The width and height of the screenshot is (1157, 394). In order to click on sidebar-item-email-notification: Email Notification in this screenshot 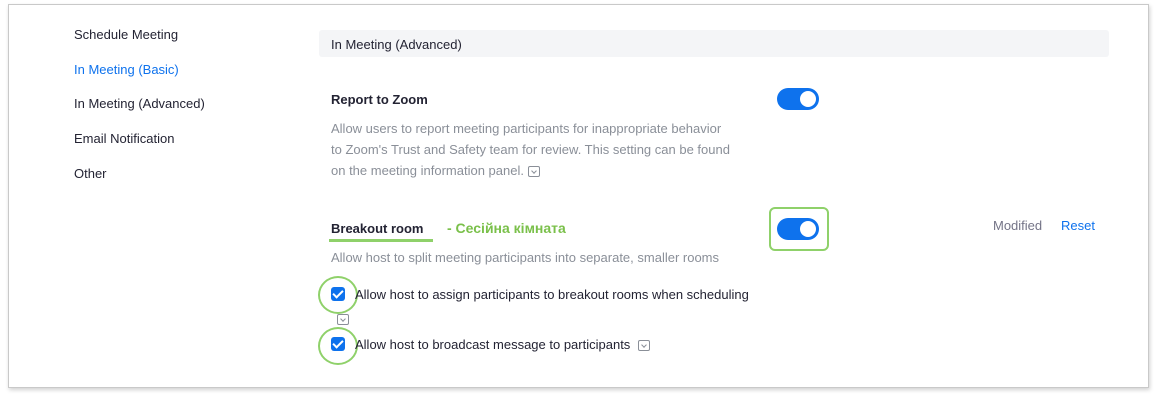, I will do `click(124, 138)`.